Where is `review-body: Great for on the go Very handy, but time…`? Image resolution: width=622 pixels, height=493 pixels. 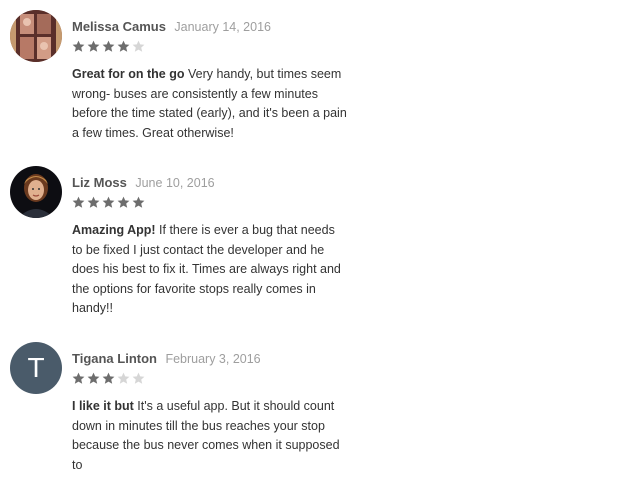 review-body: Great for on the go Very handy, but time… is located at coordinates (209, 104).